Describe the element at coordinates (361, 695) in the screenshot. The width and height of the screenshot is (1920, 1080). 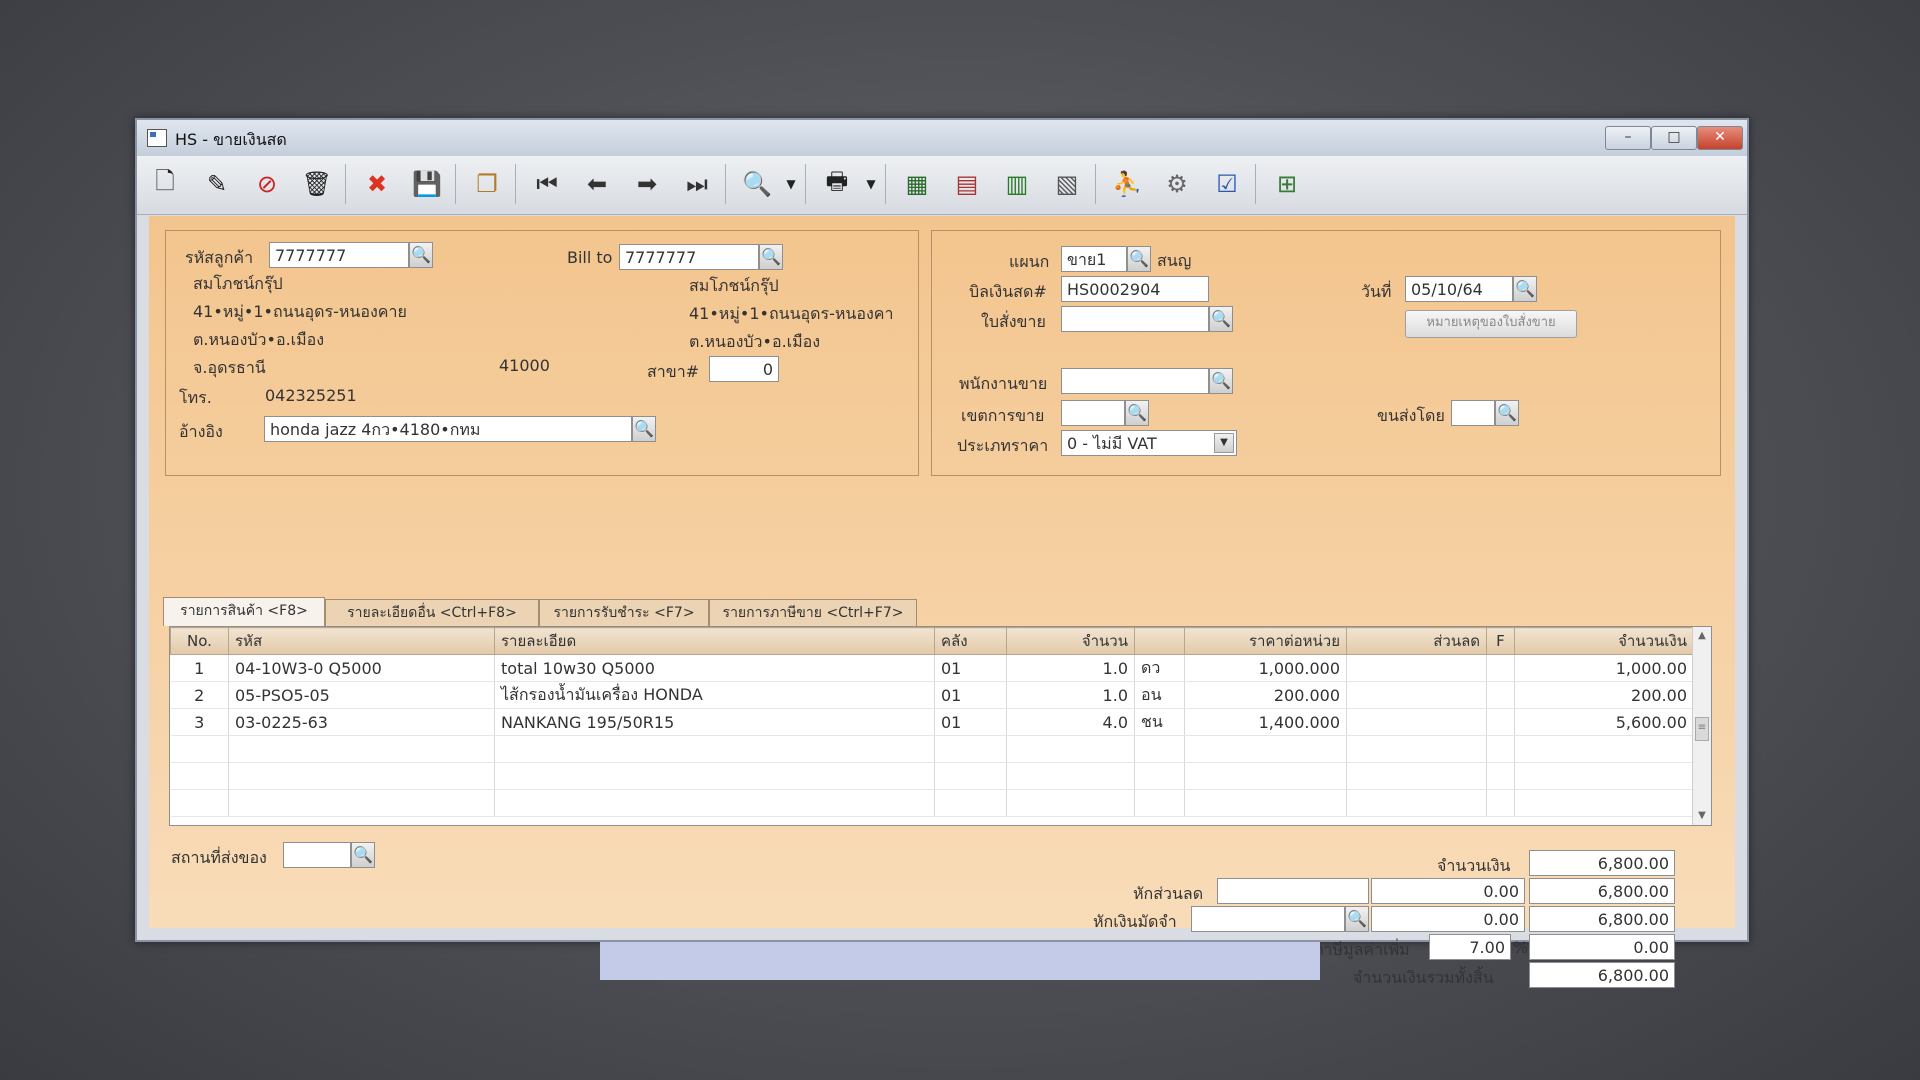
I see `cell-code: 05-PSO5-05` at that location.